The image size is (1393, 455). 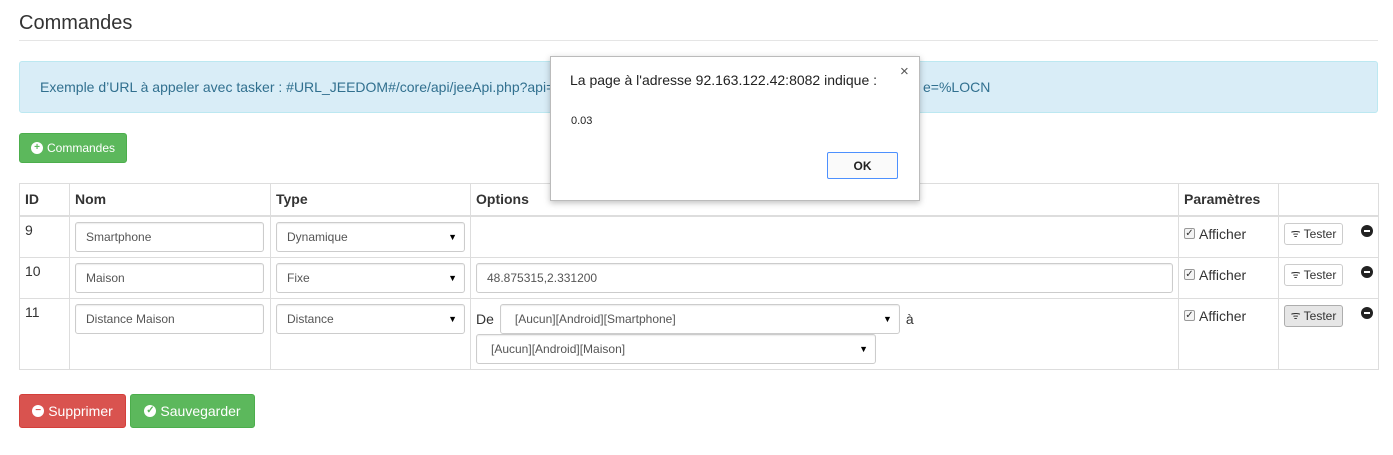 What do you see at coordinates (370, 236) in the screenshot?
I see `type-select: Dynamique ▼` at bounding box center [370, 236].